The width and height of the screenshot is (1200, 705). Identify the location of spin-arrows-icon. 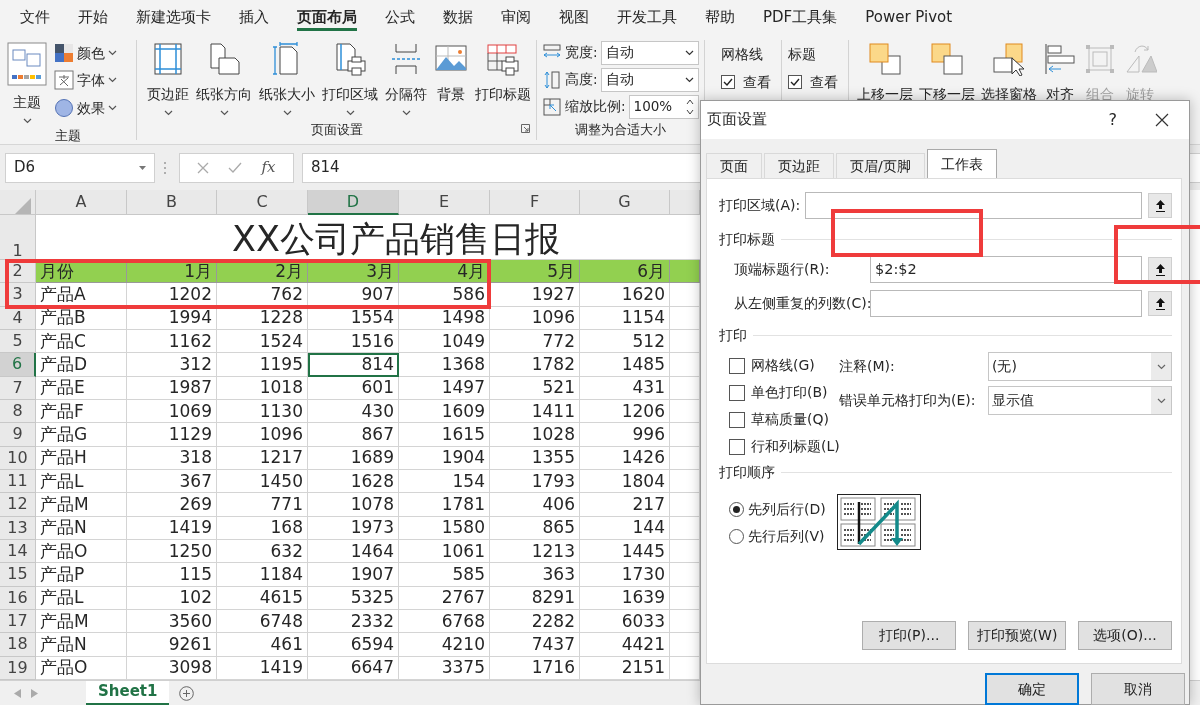
(690, 106).